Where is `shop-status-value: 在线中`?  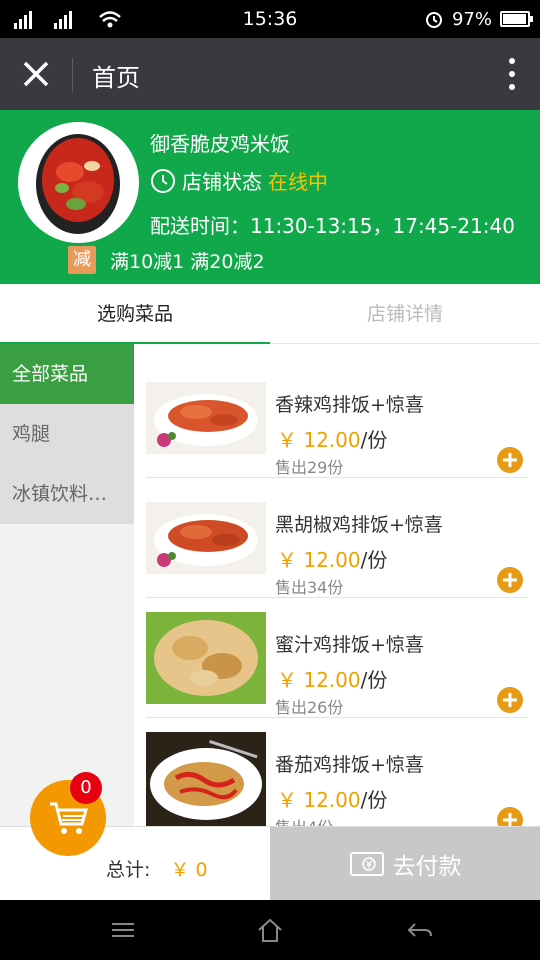 shop-status-value: 在线中 is located at coordinates (298, 182).